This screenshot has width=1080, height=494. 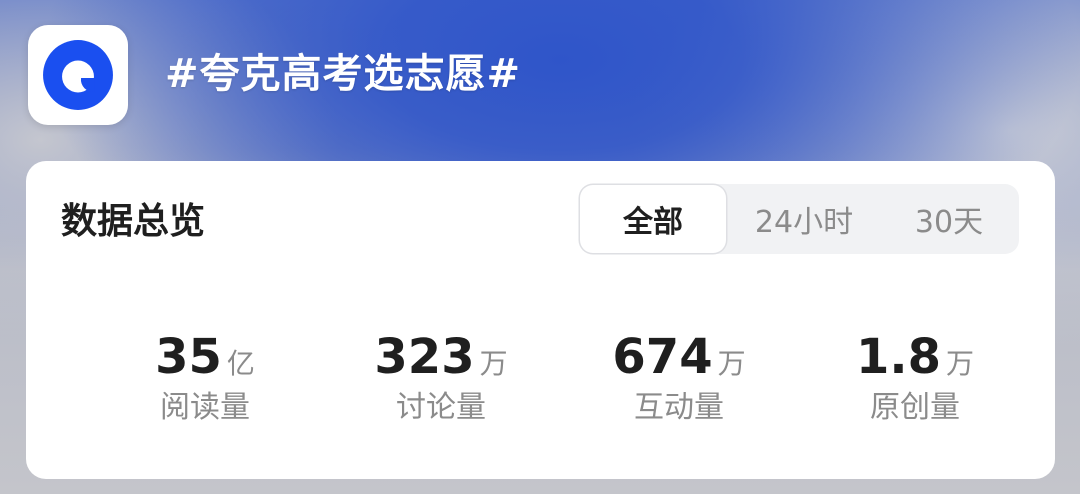 I want to click on topic-title: #夸克高考选志愿#, so click(x=343, y=74).